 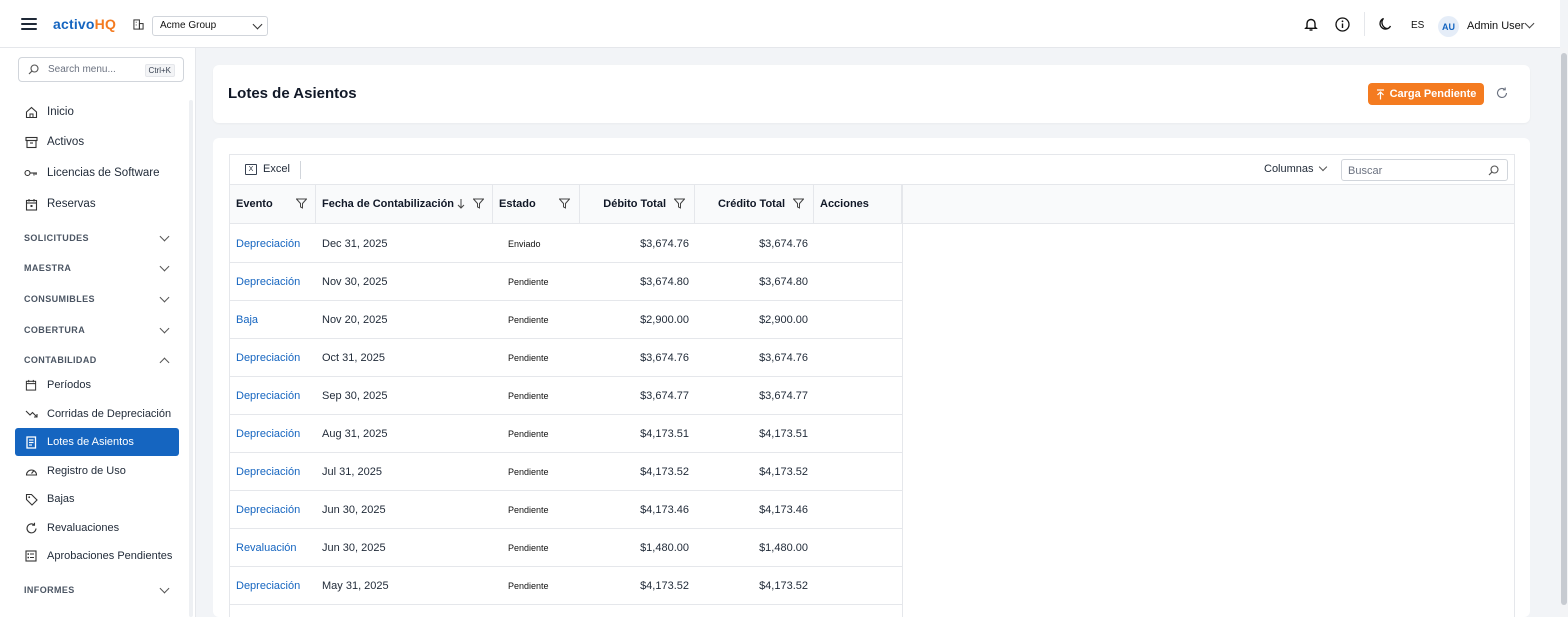 I want to click on column-header-estado: Estado, so click(x=536, y=204).